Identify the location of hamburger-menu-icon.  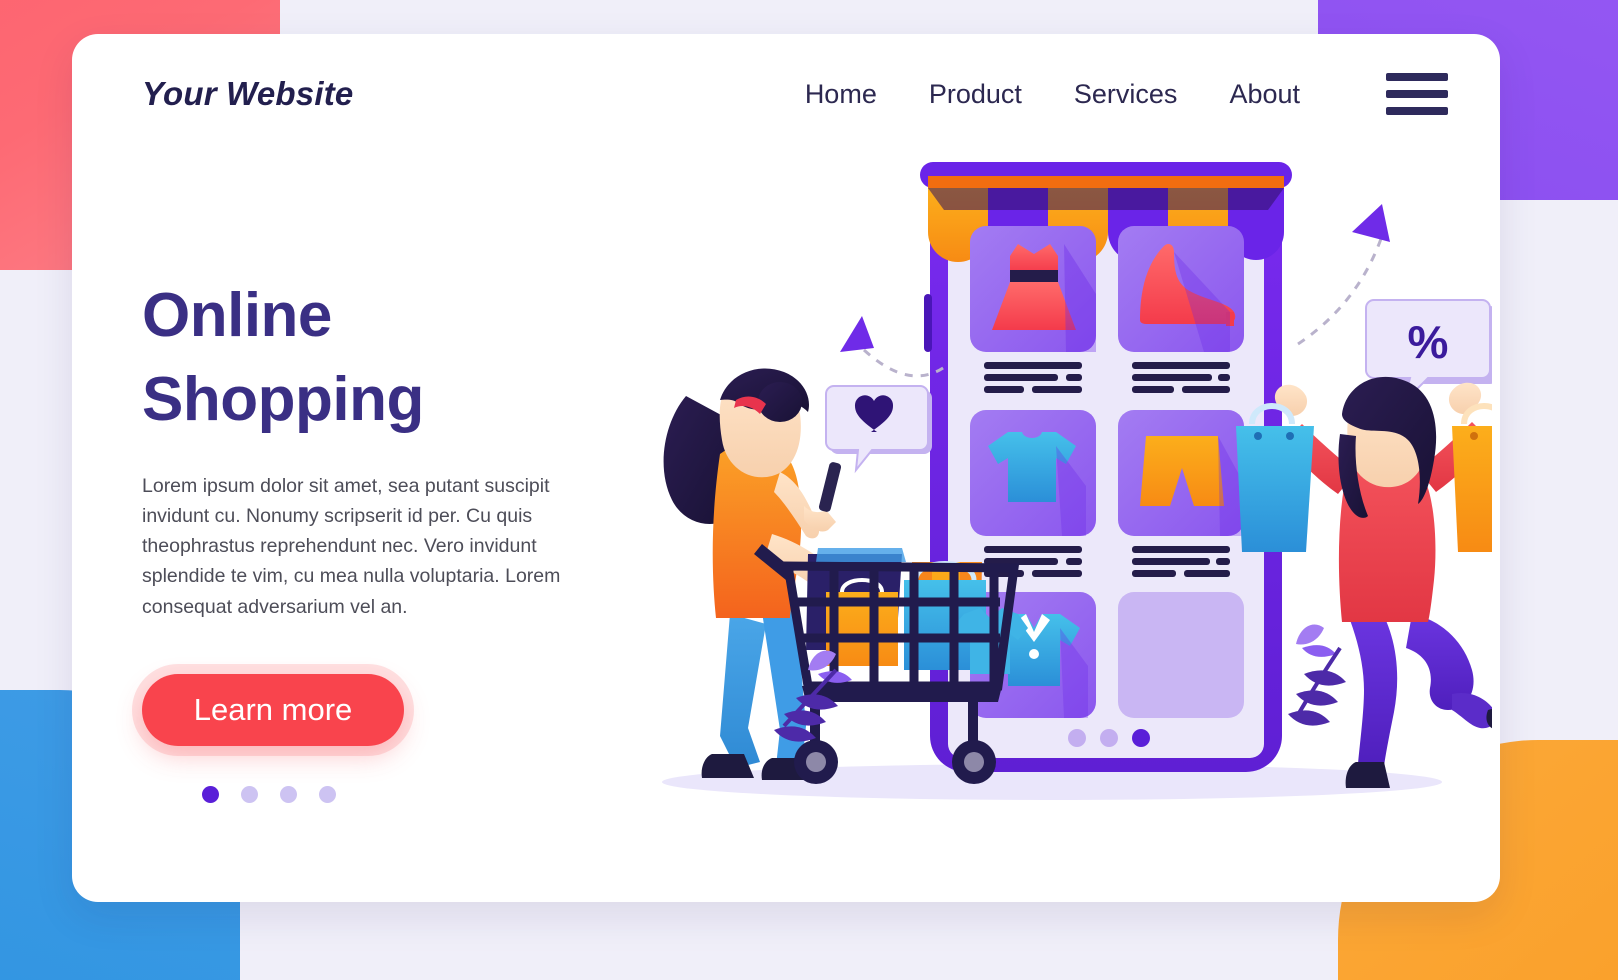
(1417, 94).